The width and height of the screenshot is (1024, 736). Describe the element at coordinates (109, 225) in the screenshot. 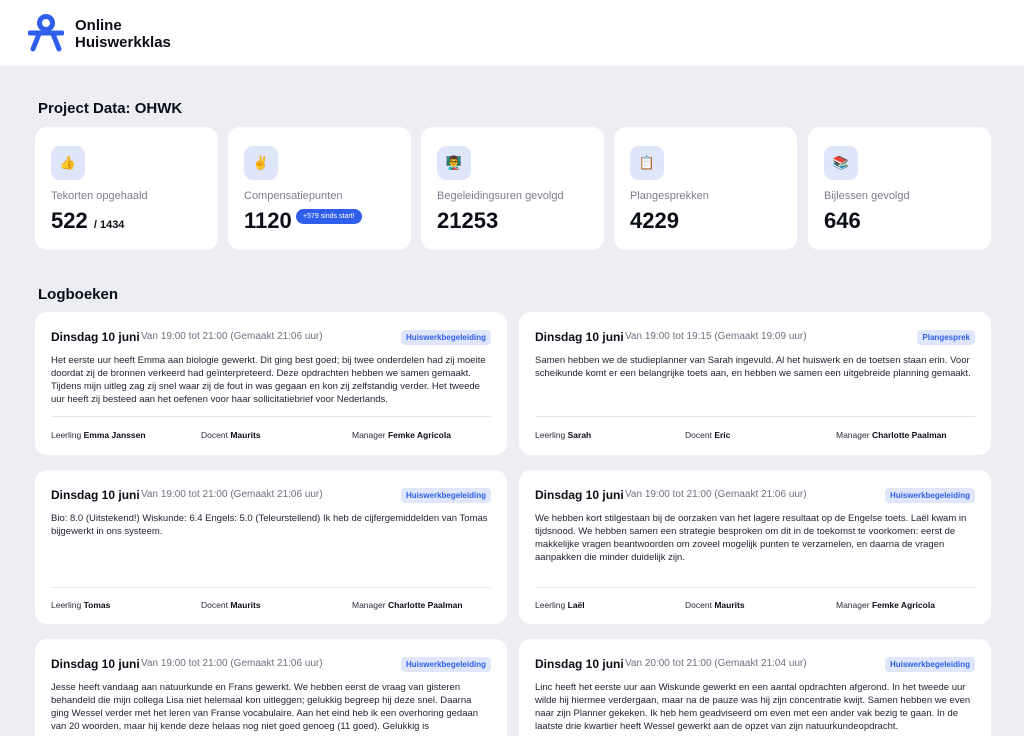

I see `stat-total: / 1434` at that location.